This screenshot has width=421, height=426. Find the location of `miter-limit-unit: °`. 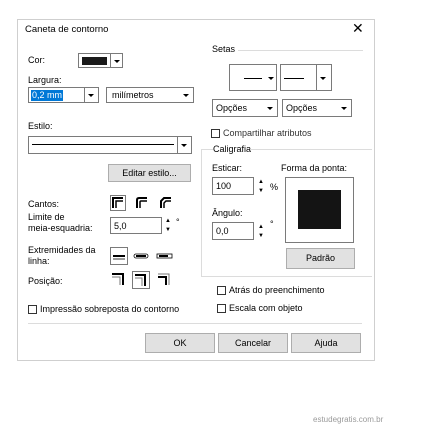

miter-limit-unit: ° is located at coordinates (178, 222).